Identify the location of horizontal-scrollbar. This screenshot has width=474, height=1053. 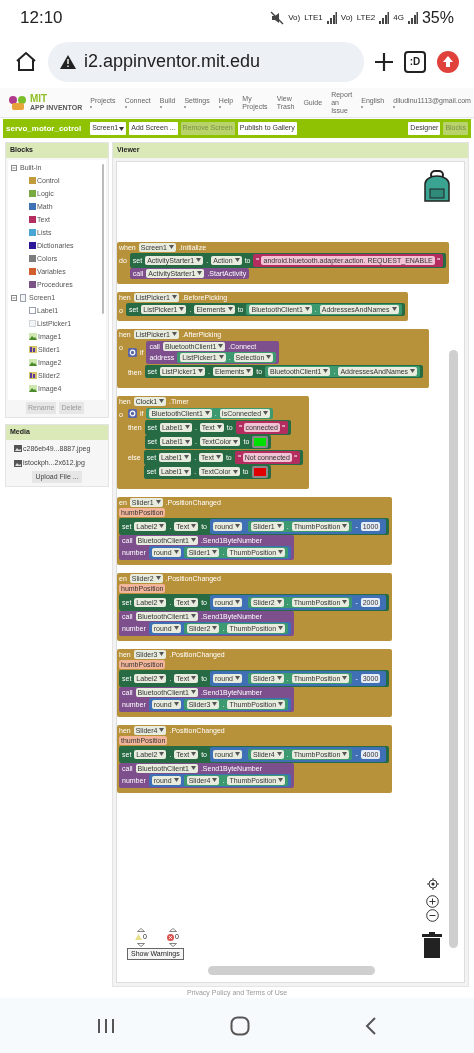
(291, 970).